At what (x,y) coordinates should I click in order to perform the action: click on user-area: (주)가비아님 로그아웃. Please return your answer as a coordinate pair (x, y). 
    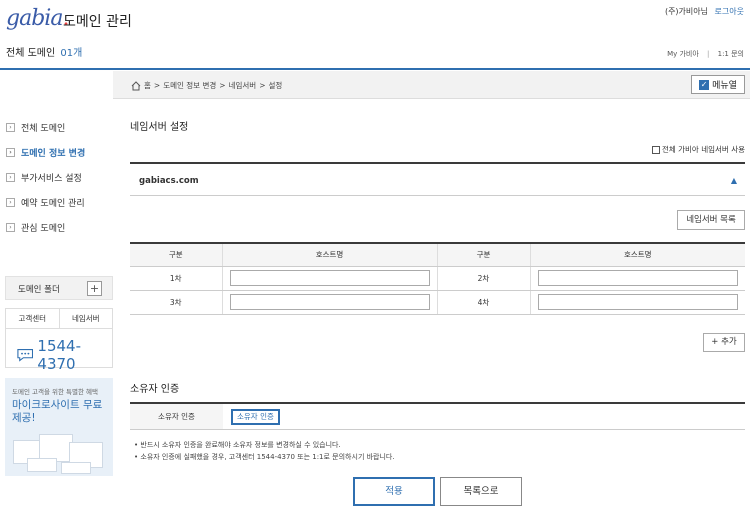
    Looking at the image, I should click on (704, 11).